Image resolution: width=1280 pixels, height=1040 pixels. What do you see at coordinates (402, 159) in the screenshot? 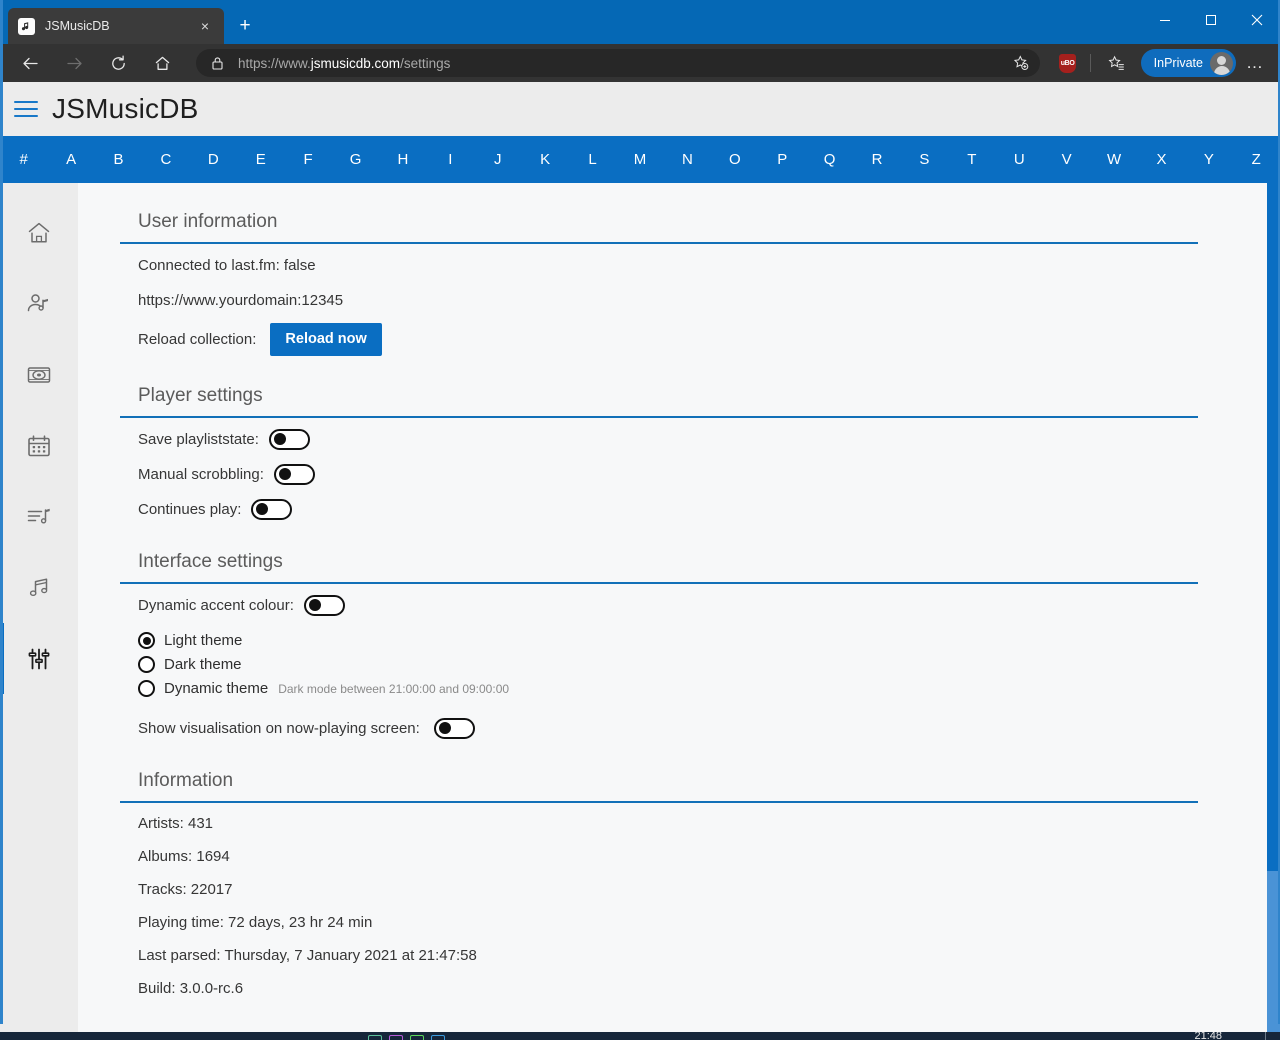
I see `alpha-item-h: H` at bounding box center [402, 159].